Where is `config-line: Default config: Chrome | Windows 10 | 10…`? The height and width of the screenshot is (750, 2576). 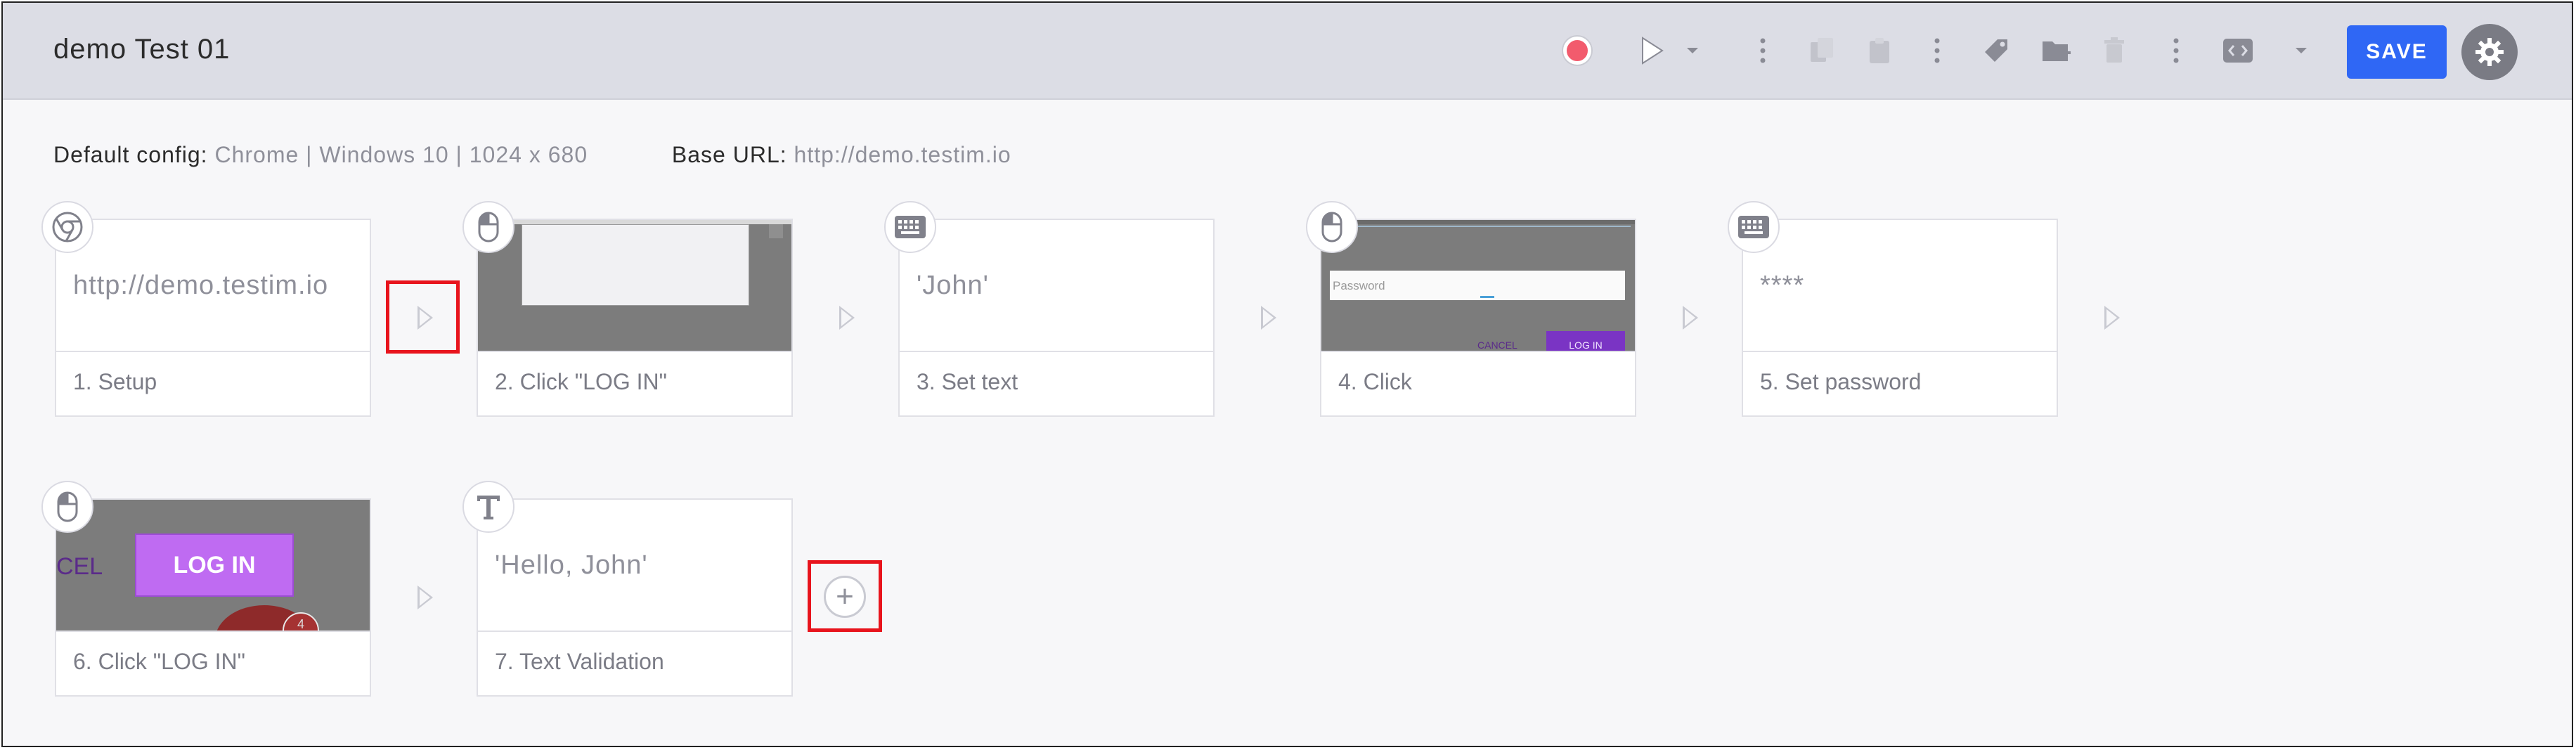
config-line: Default config: Chrome | Windows 10 | 10… is located at coordinates (532, 155).